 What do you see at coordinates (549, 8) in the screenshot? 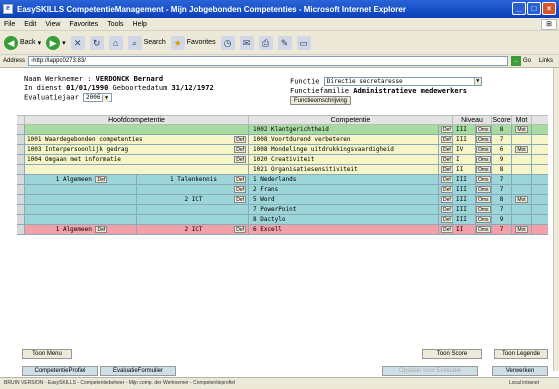
I see `close-button: ×` at bounding box center [549, 8].